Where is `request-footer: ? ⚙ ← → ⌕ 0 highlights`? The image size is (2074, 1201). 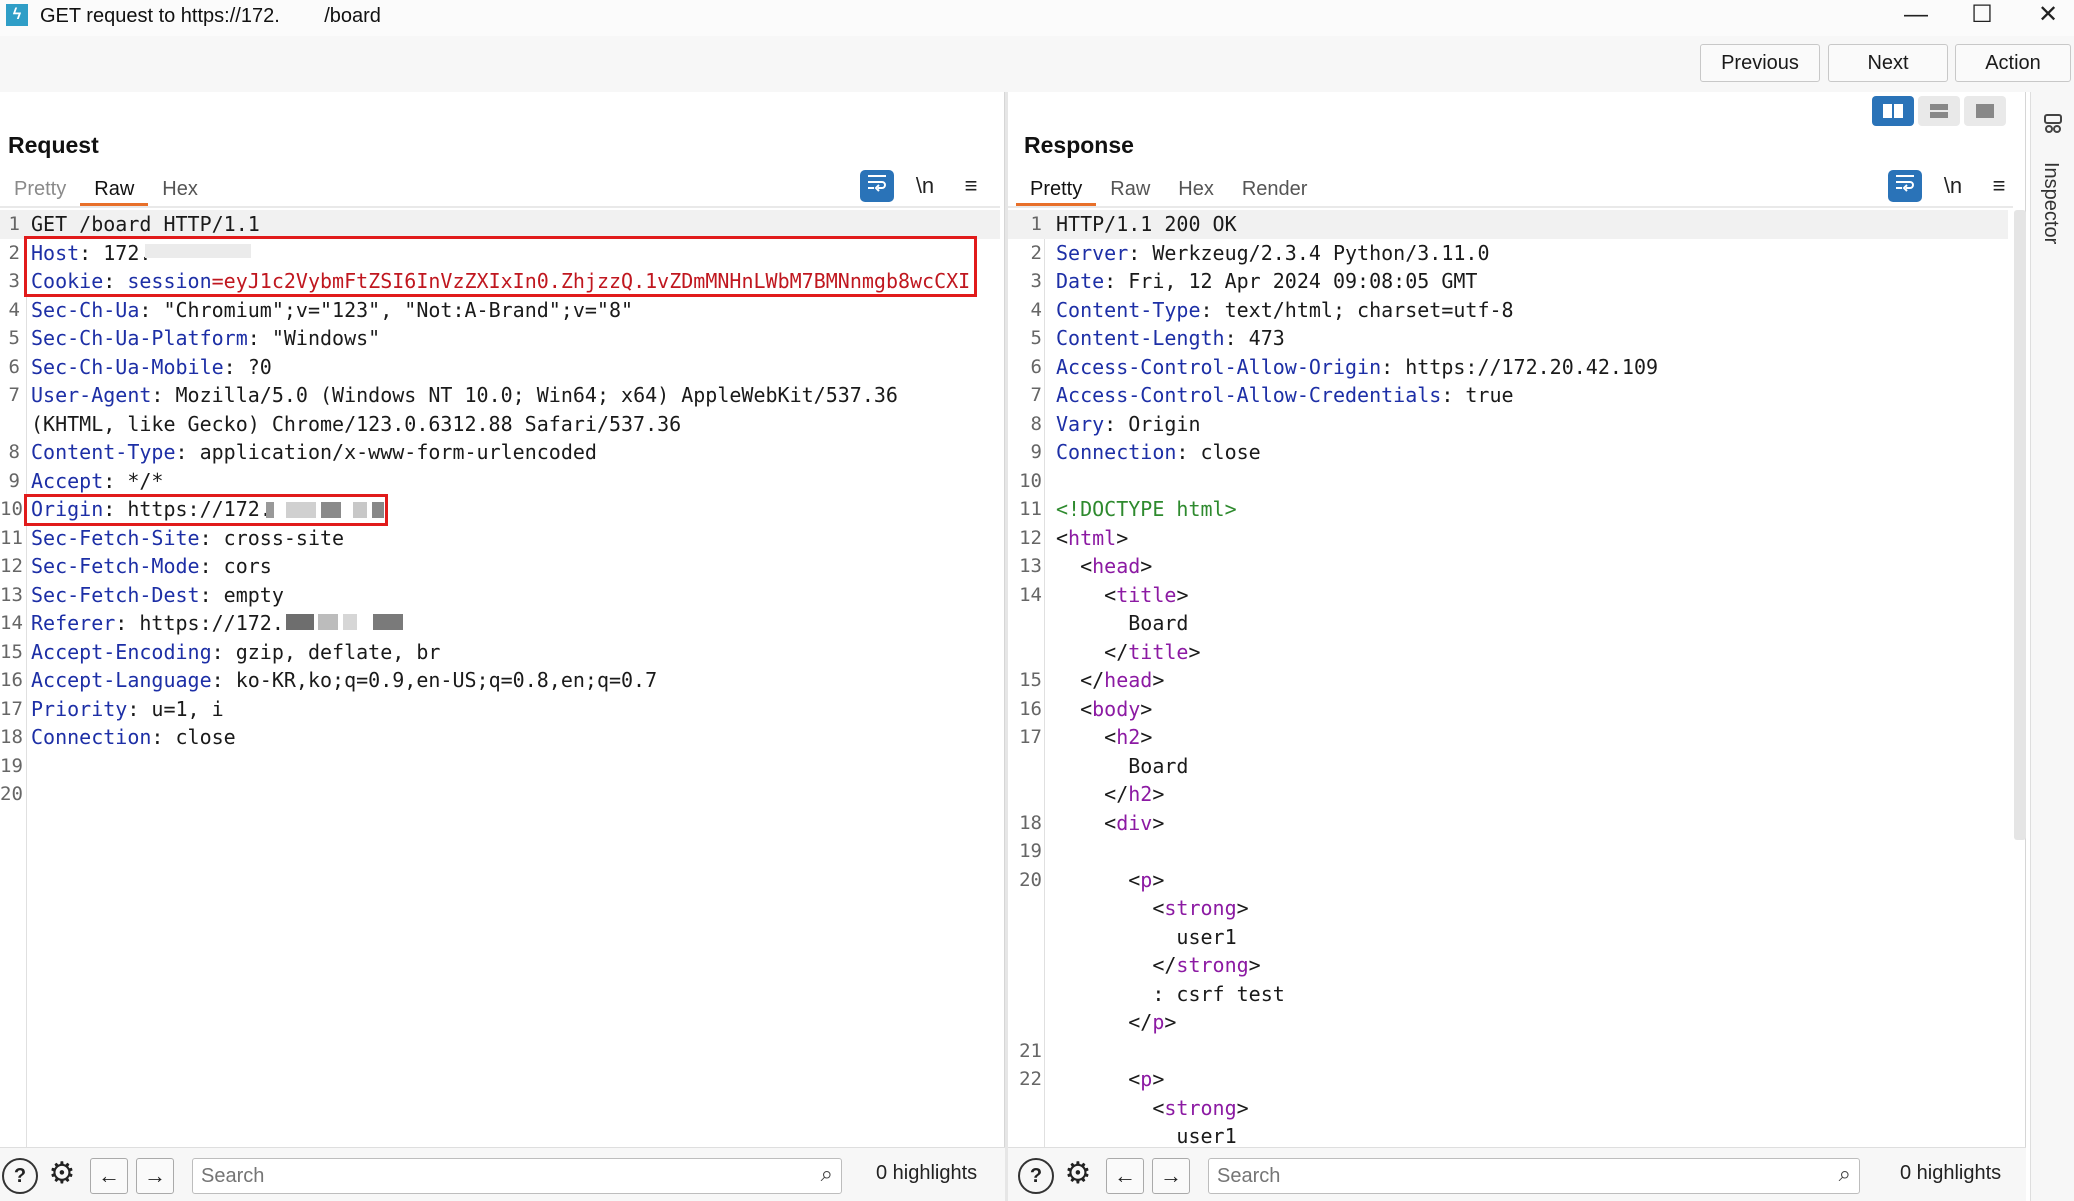
request-footer: ? ⚙ ← → ⌕ 0 highlights is located at coordinates (502, 1174).